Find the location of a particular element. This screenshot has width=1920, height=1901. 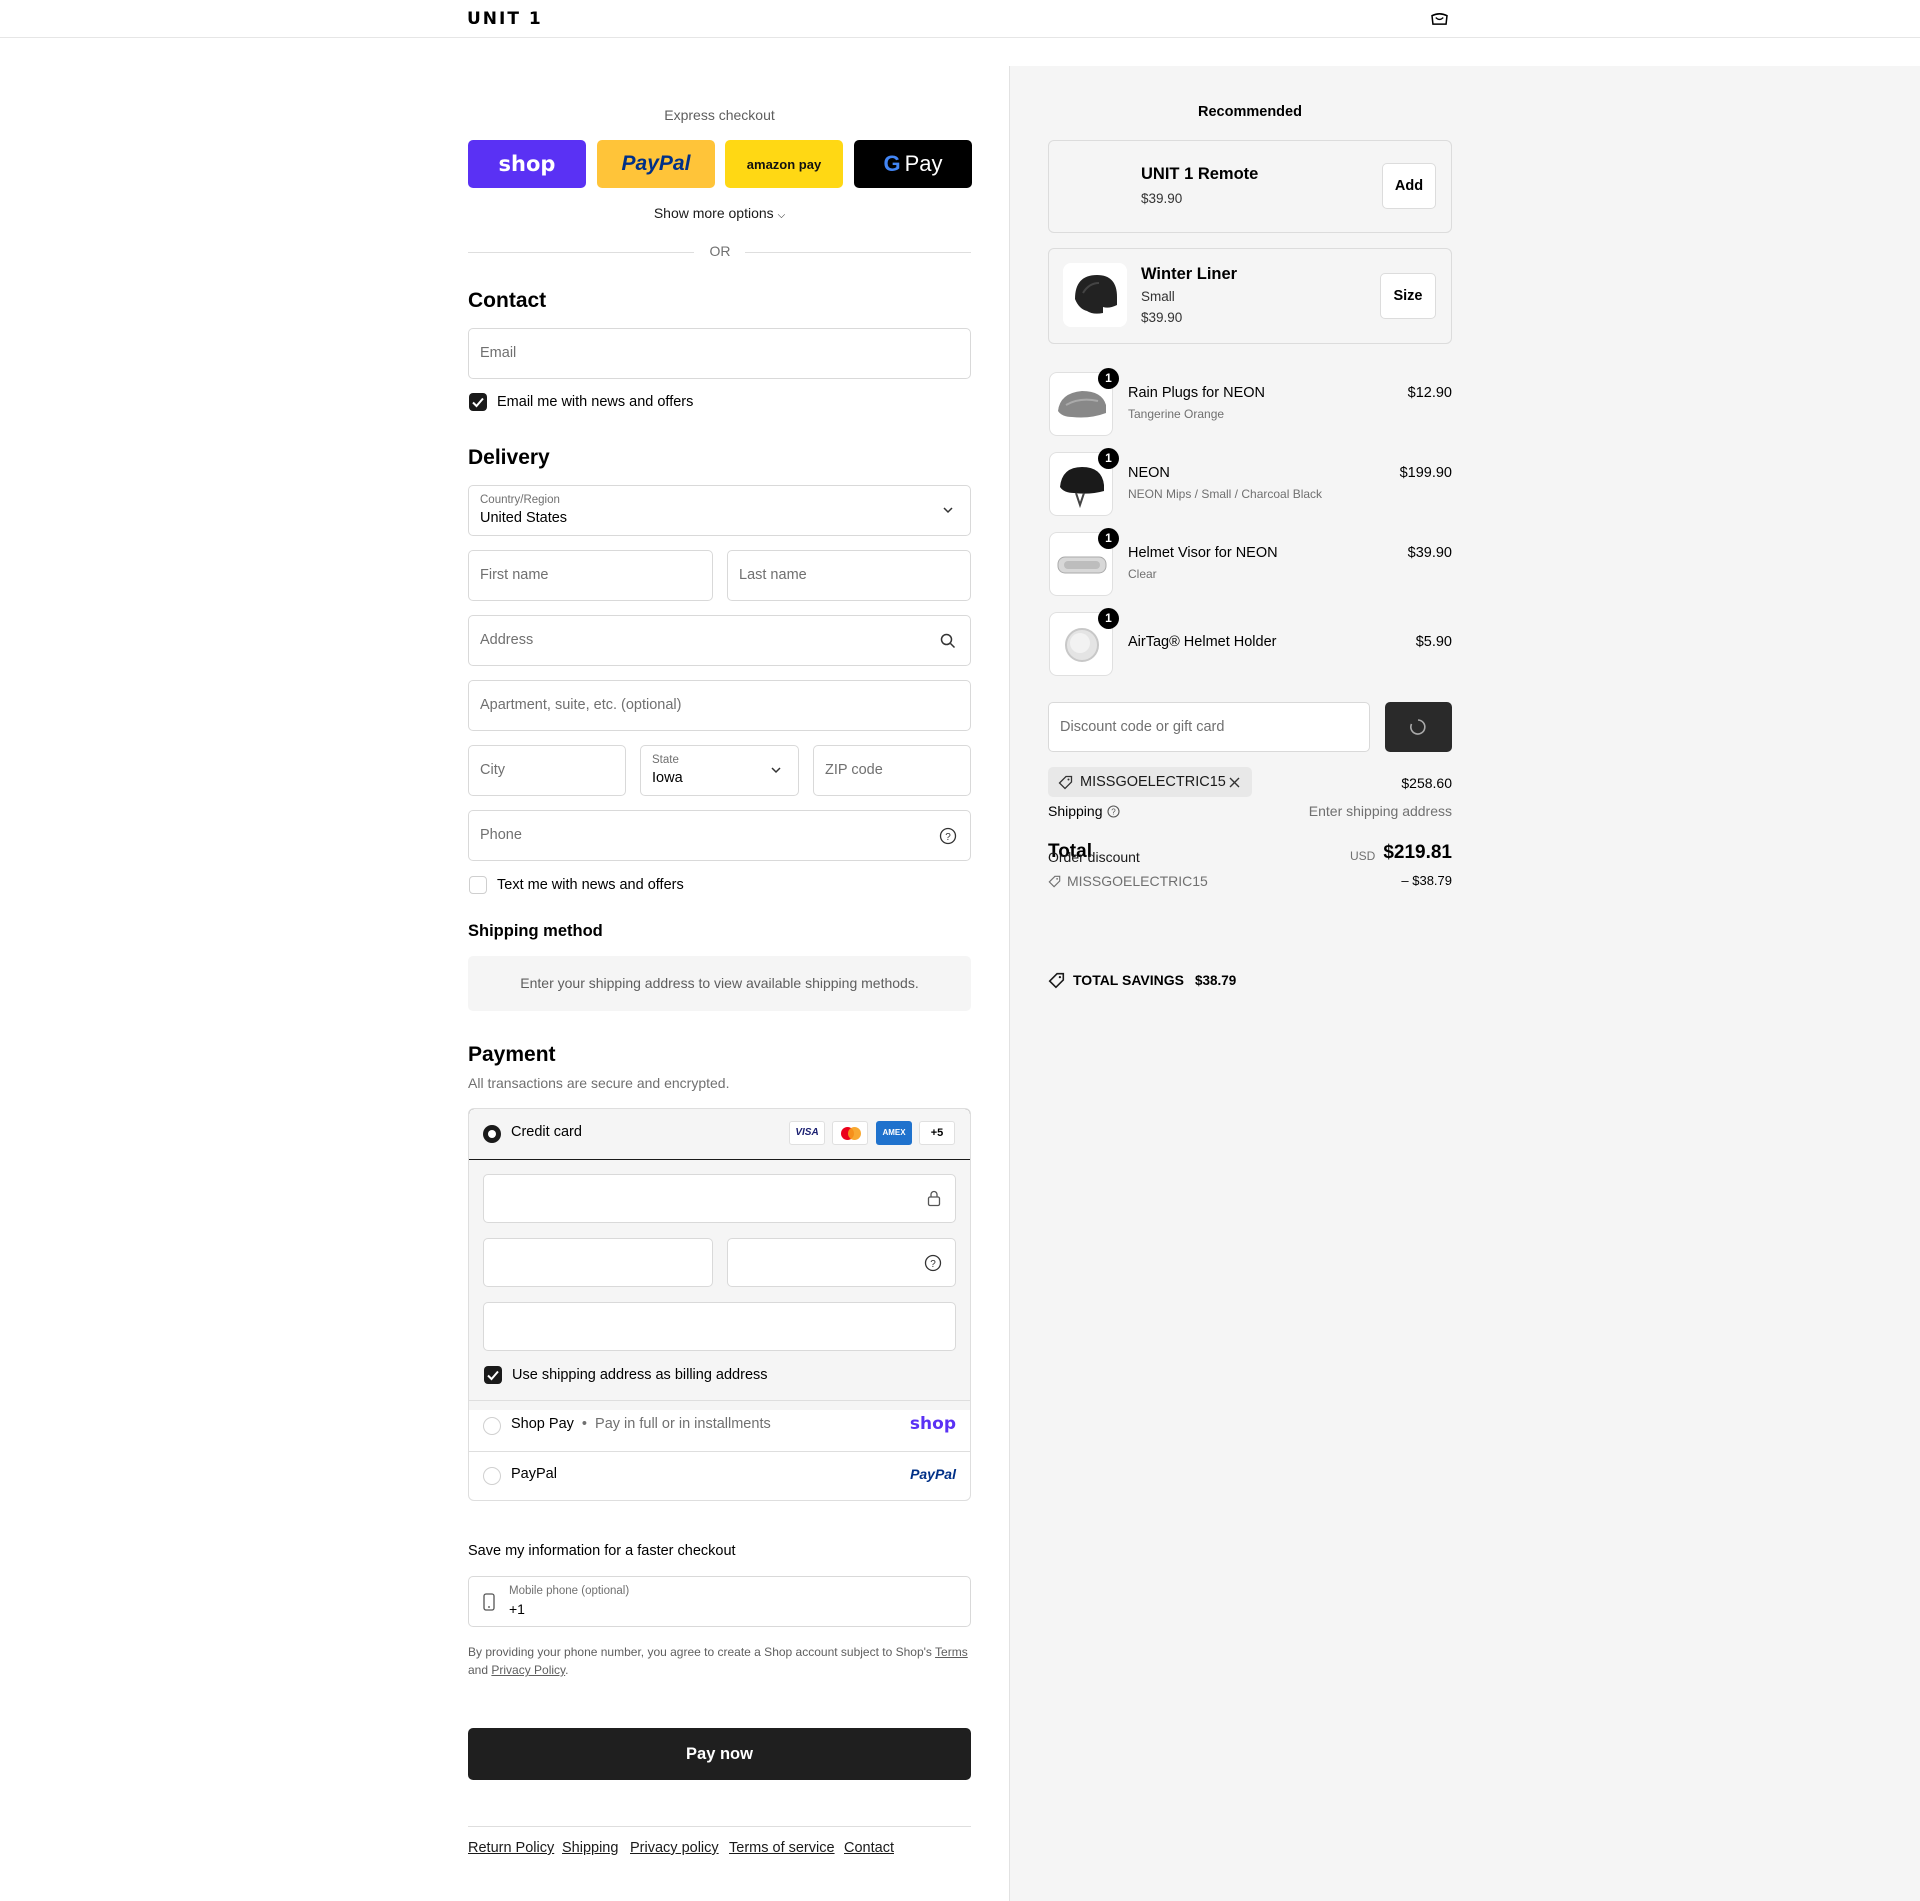

shipping-value: Enter shipping address is located at coordinates (1380, 811).